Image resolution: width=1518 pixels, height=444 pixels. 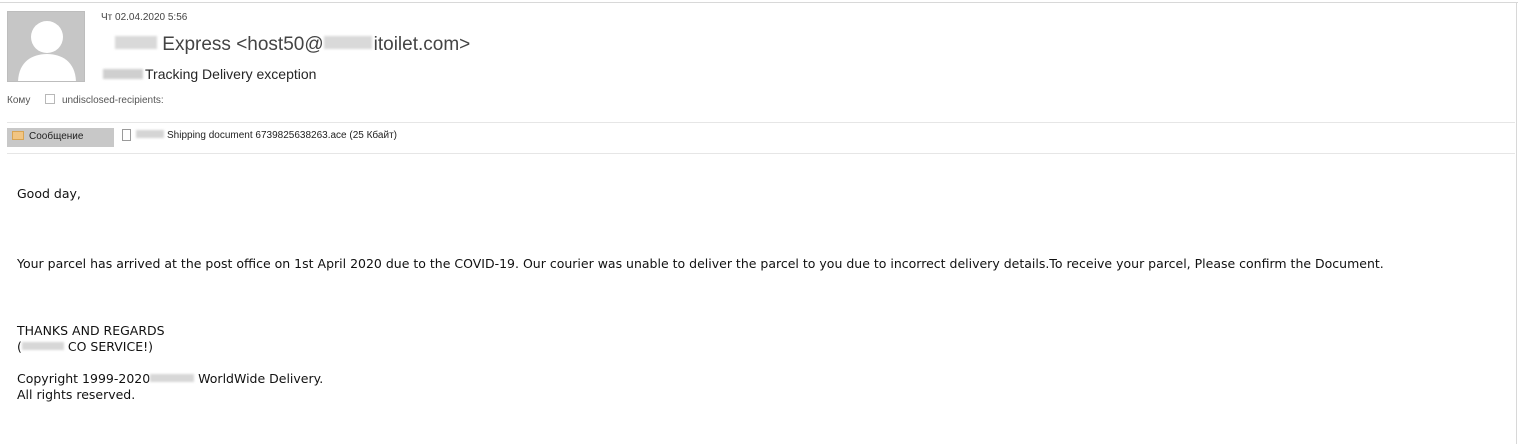 I want to click on envelope-icon, so click(x=18, y=135).